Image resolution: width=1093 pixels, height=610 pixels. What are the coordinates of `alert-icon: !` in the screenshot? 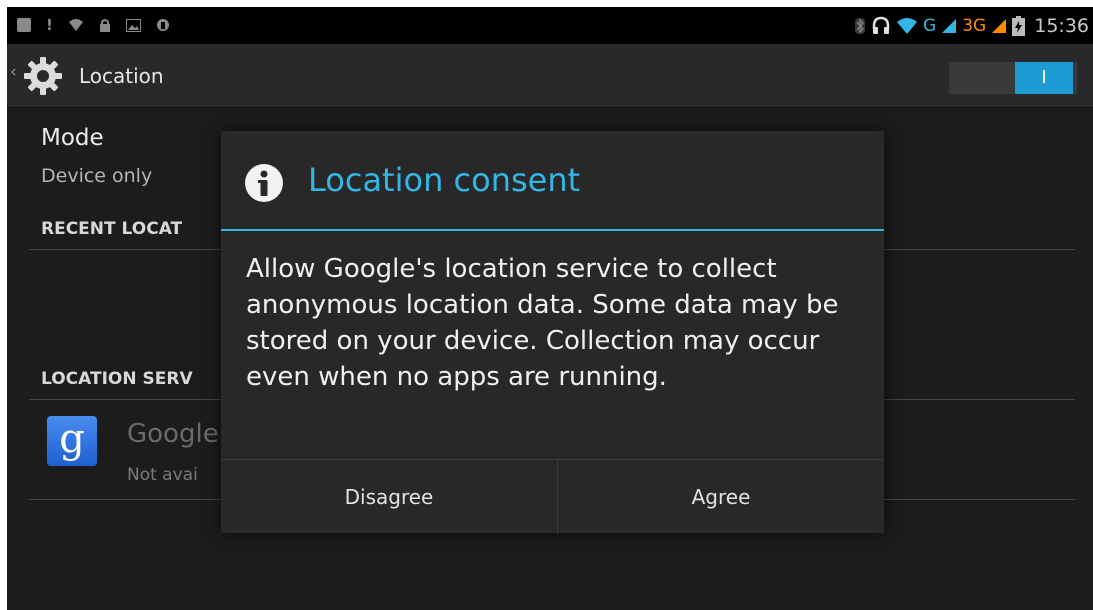 It's located at (49, 25).